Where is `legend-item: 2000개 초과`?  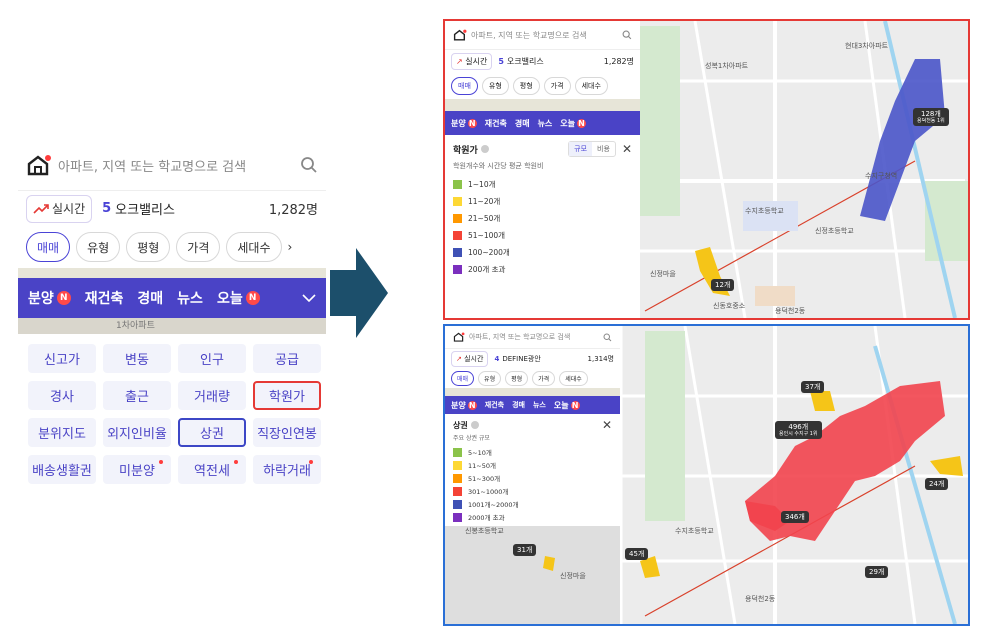 legend-item: 2000개 초과 is located at coordinates (532, 517).